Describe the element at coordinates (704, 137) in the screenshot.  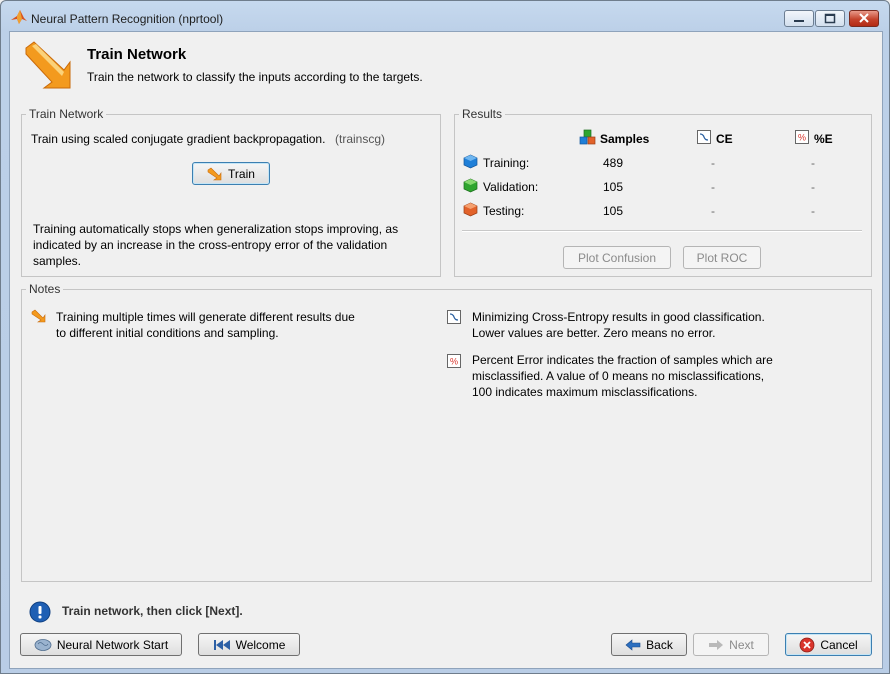
I see `cross-entropy-icon` at that location.